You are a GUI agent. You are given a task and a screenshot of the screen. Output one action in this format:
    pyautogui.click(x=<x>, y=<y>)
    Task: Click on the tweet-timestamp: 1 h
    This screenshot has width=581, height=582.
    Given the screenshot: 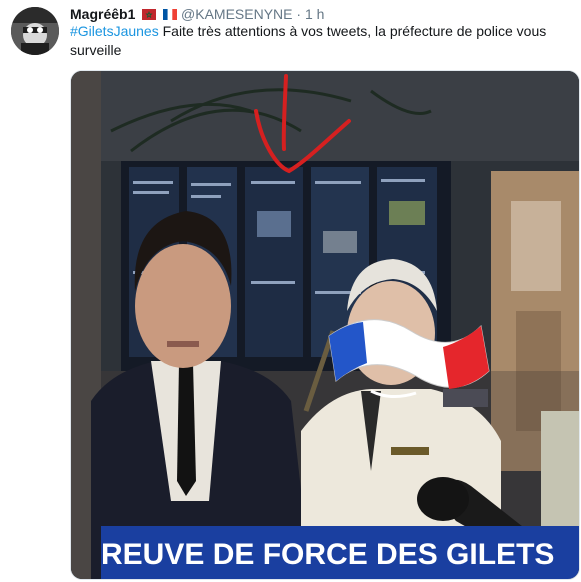 What is the action you would take?
    pyautogui.click(x=314, y=14)
    